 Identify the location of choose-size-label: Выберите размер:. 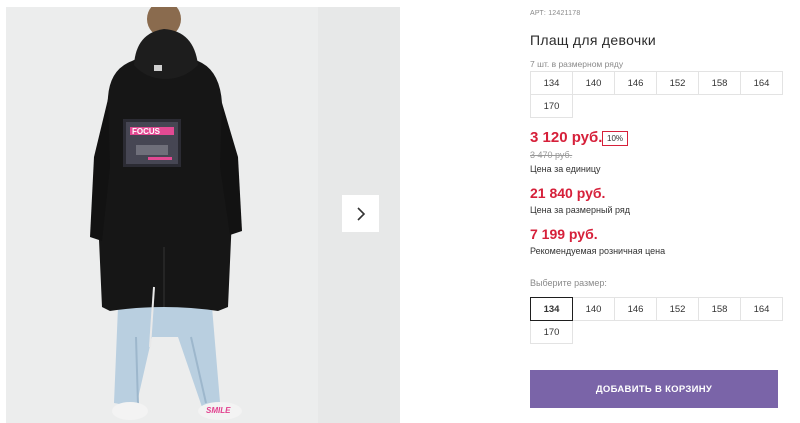
(568, 283).